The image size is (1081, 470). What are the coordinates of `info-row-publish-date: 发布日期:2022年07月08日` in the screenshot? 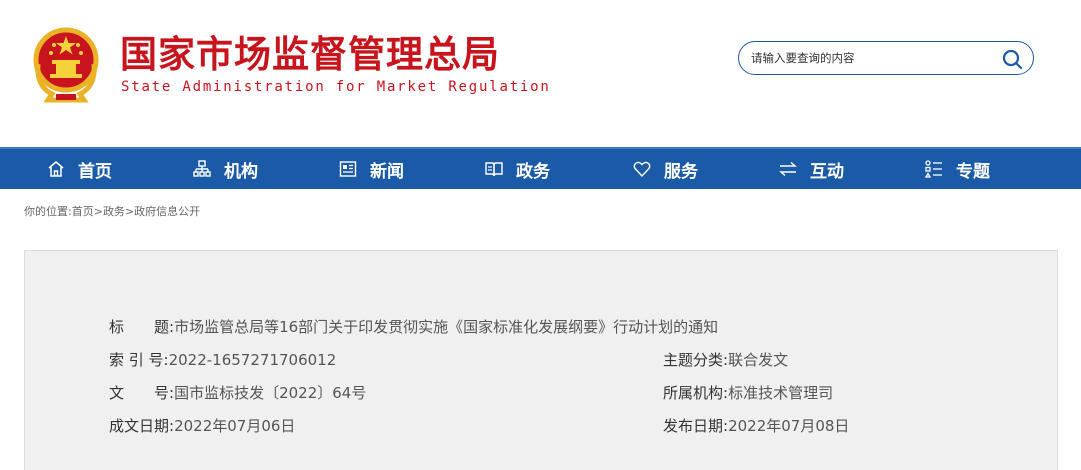 It's located at (756, 426).